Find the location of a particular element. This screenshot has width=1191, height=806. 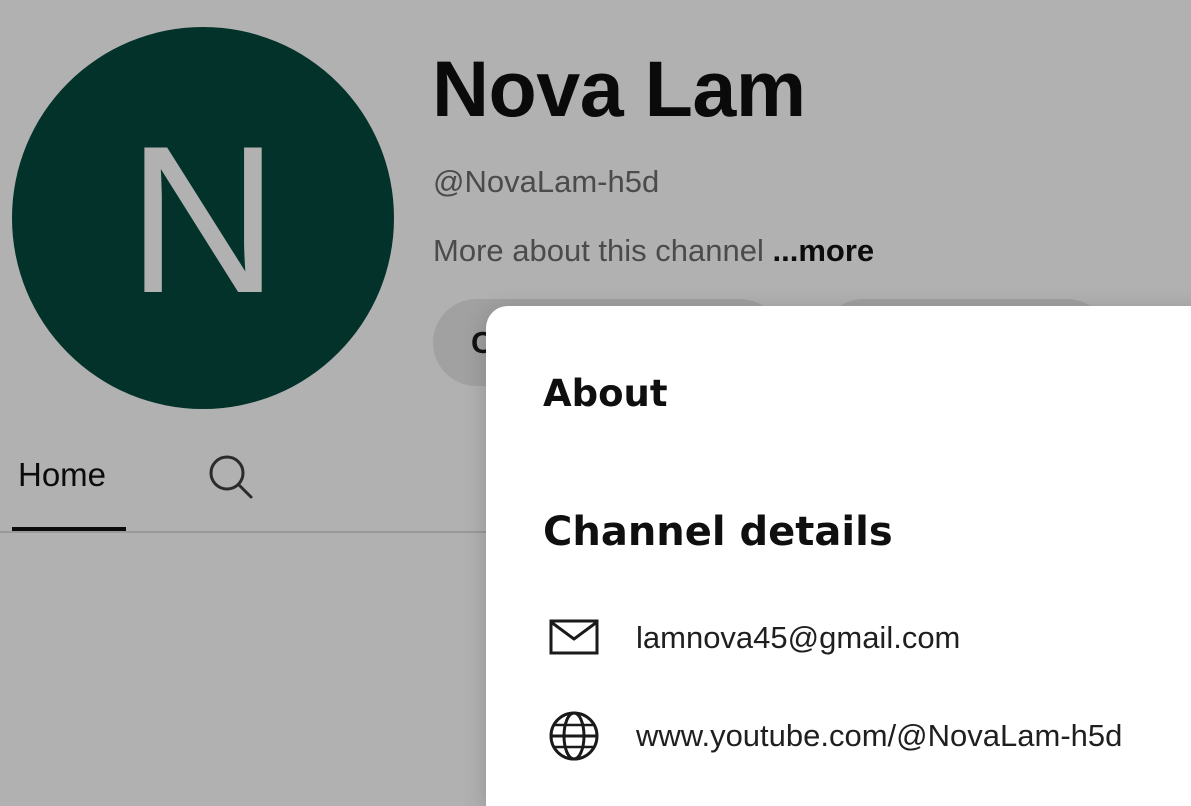

globe-icon-graphic is located at coordinates (574, 736).